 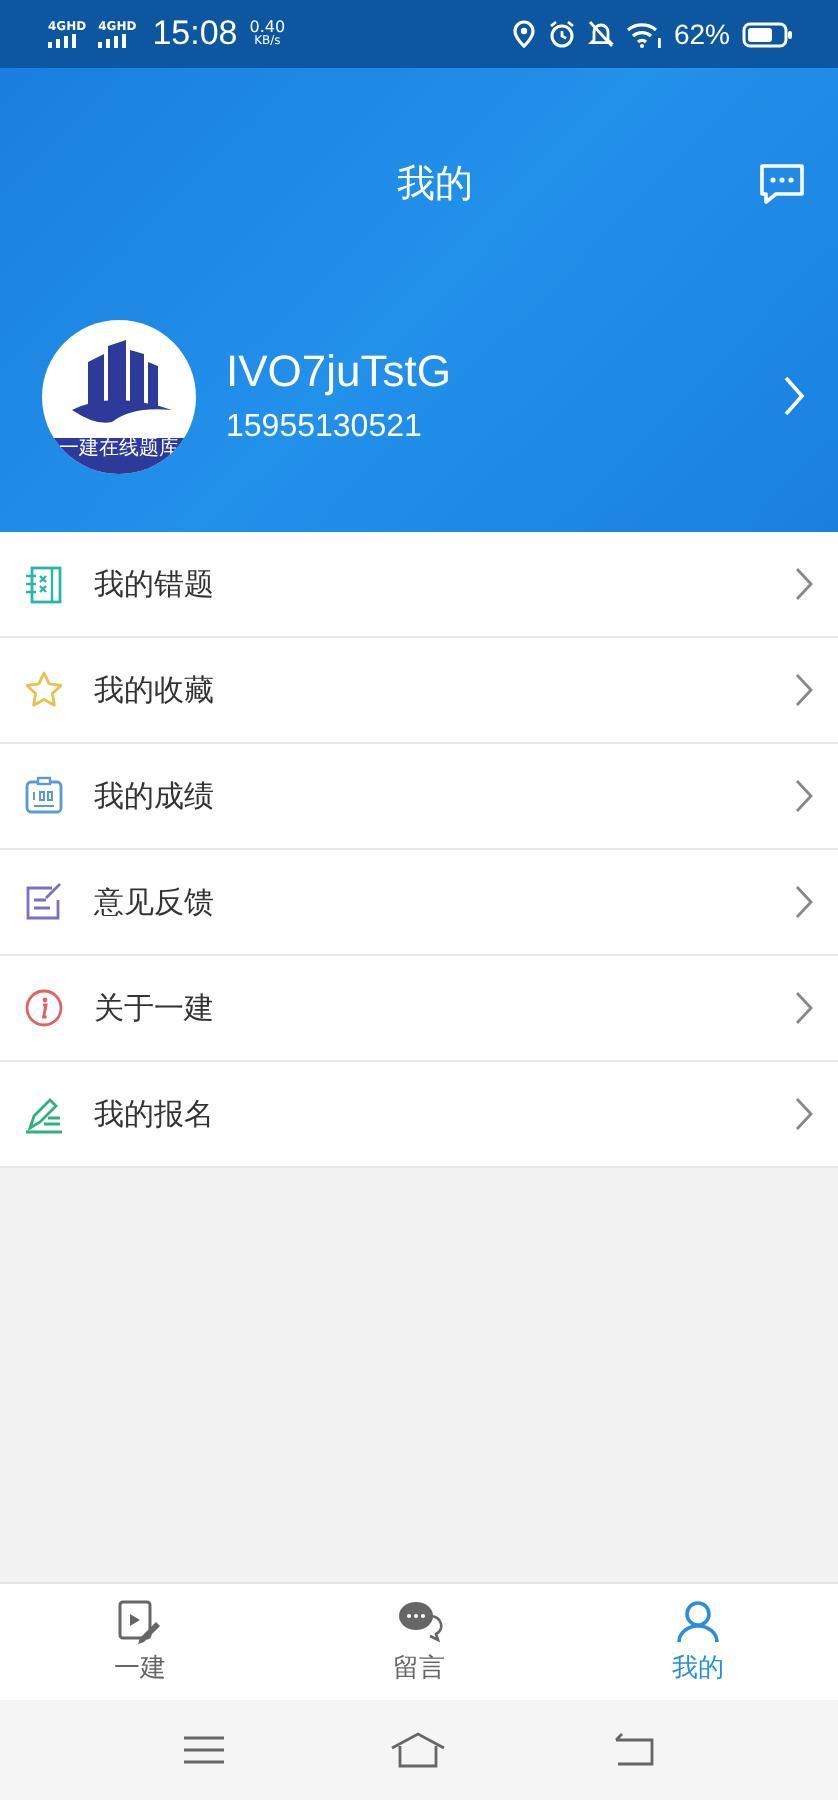 What do you see at coordinates (419, 797) in the screenshot?
I see `menu-item: 我的成绩` at bounding box center [419, 797].